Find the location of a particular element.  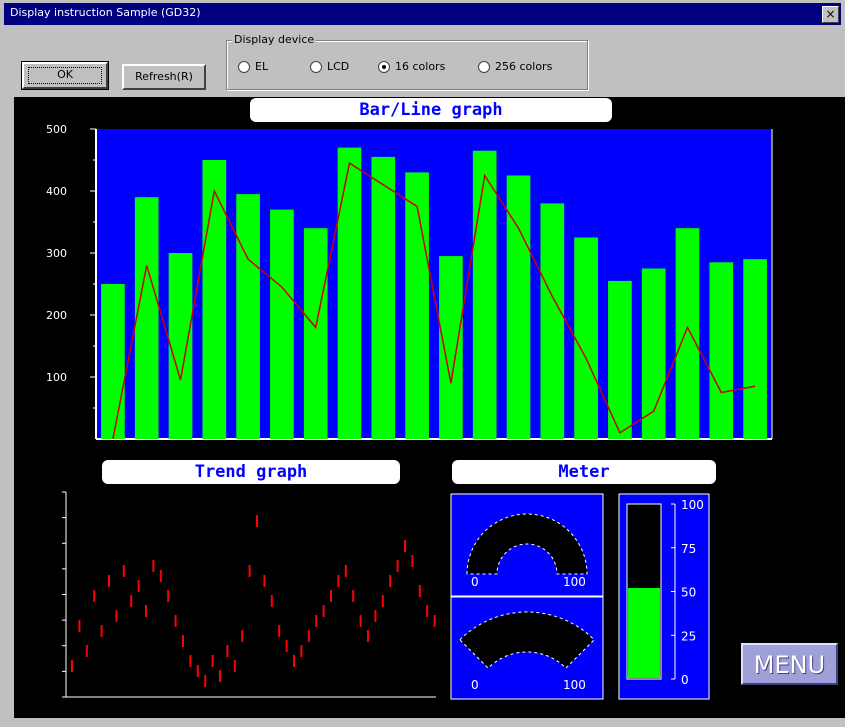

menu-button: MENU is located at coordinates (789, 664).